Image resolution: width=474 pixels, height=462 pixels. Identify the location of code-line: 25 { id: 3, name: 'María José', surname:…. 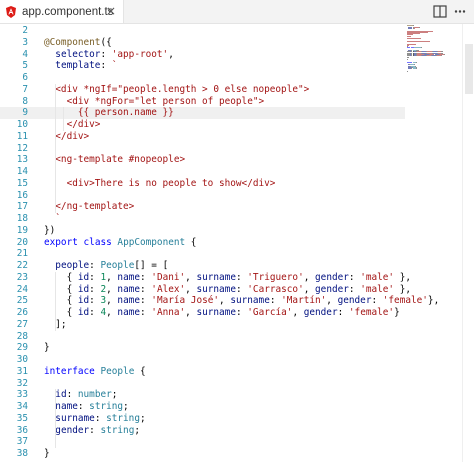
(220, 301).